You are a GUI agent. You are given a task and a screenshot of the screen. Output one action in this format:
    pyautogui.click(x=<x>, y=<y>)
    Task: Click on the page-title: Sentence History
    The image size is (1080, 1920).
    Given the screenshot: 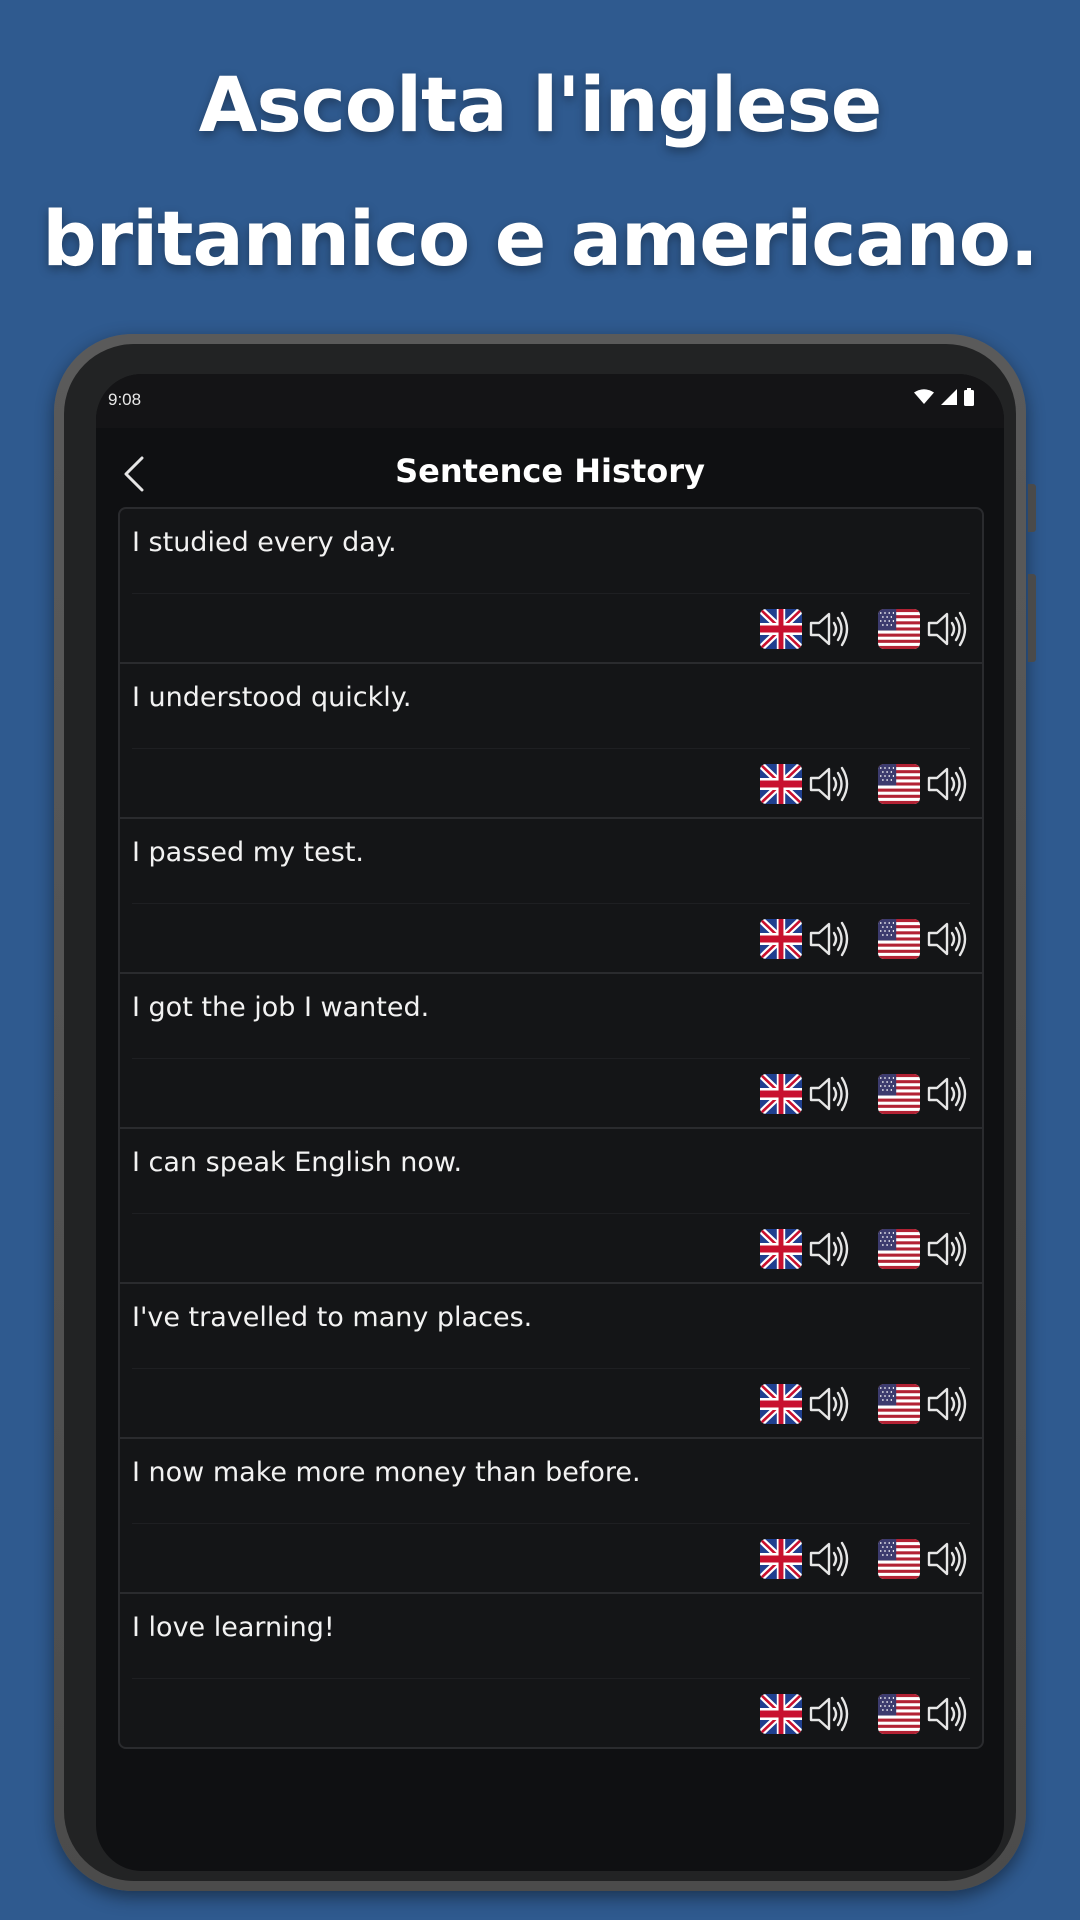 What is the action you would take?
    pyautogui.click(x=550, y=471)
    